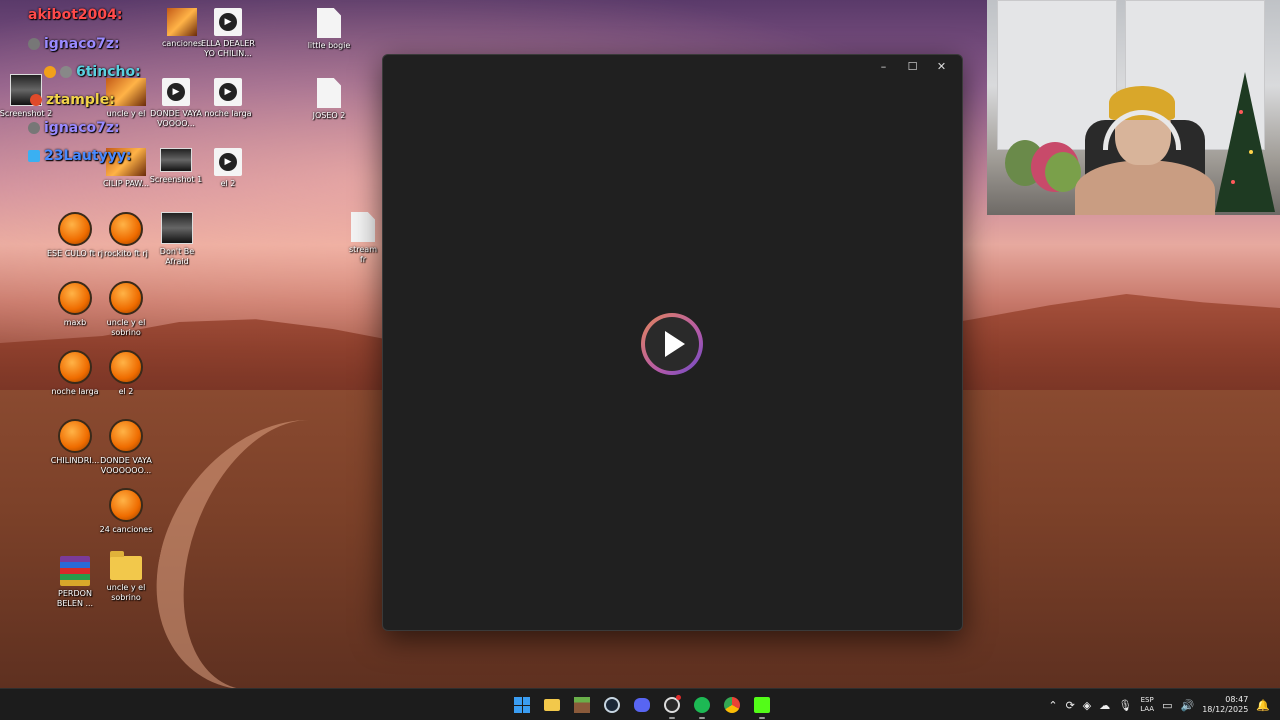 The height and width of the screenshot is (720, 1280). I want to click on clock: 08:47 18/12/2025, so click(1225, 705).